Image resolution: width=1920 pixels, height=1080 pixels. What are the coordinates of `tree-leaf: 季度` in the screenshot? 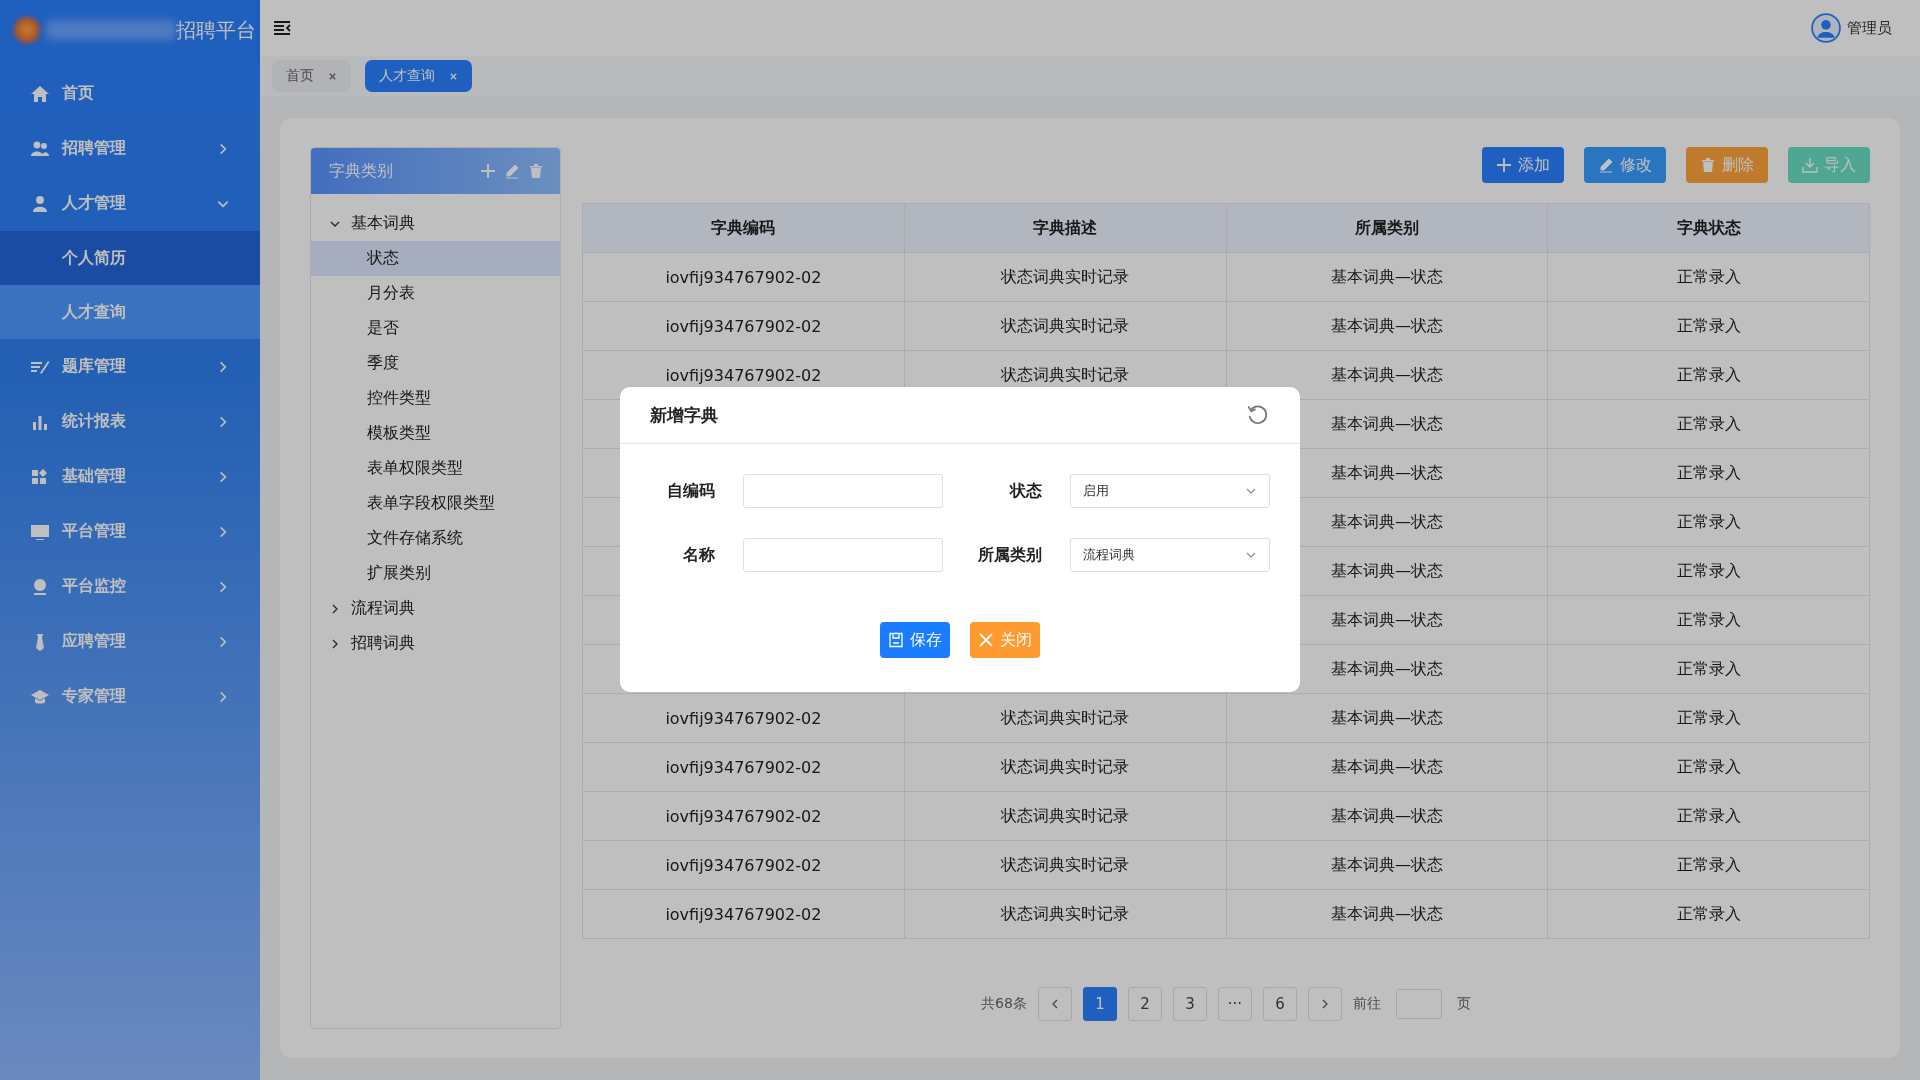 It's located at (435, 363).